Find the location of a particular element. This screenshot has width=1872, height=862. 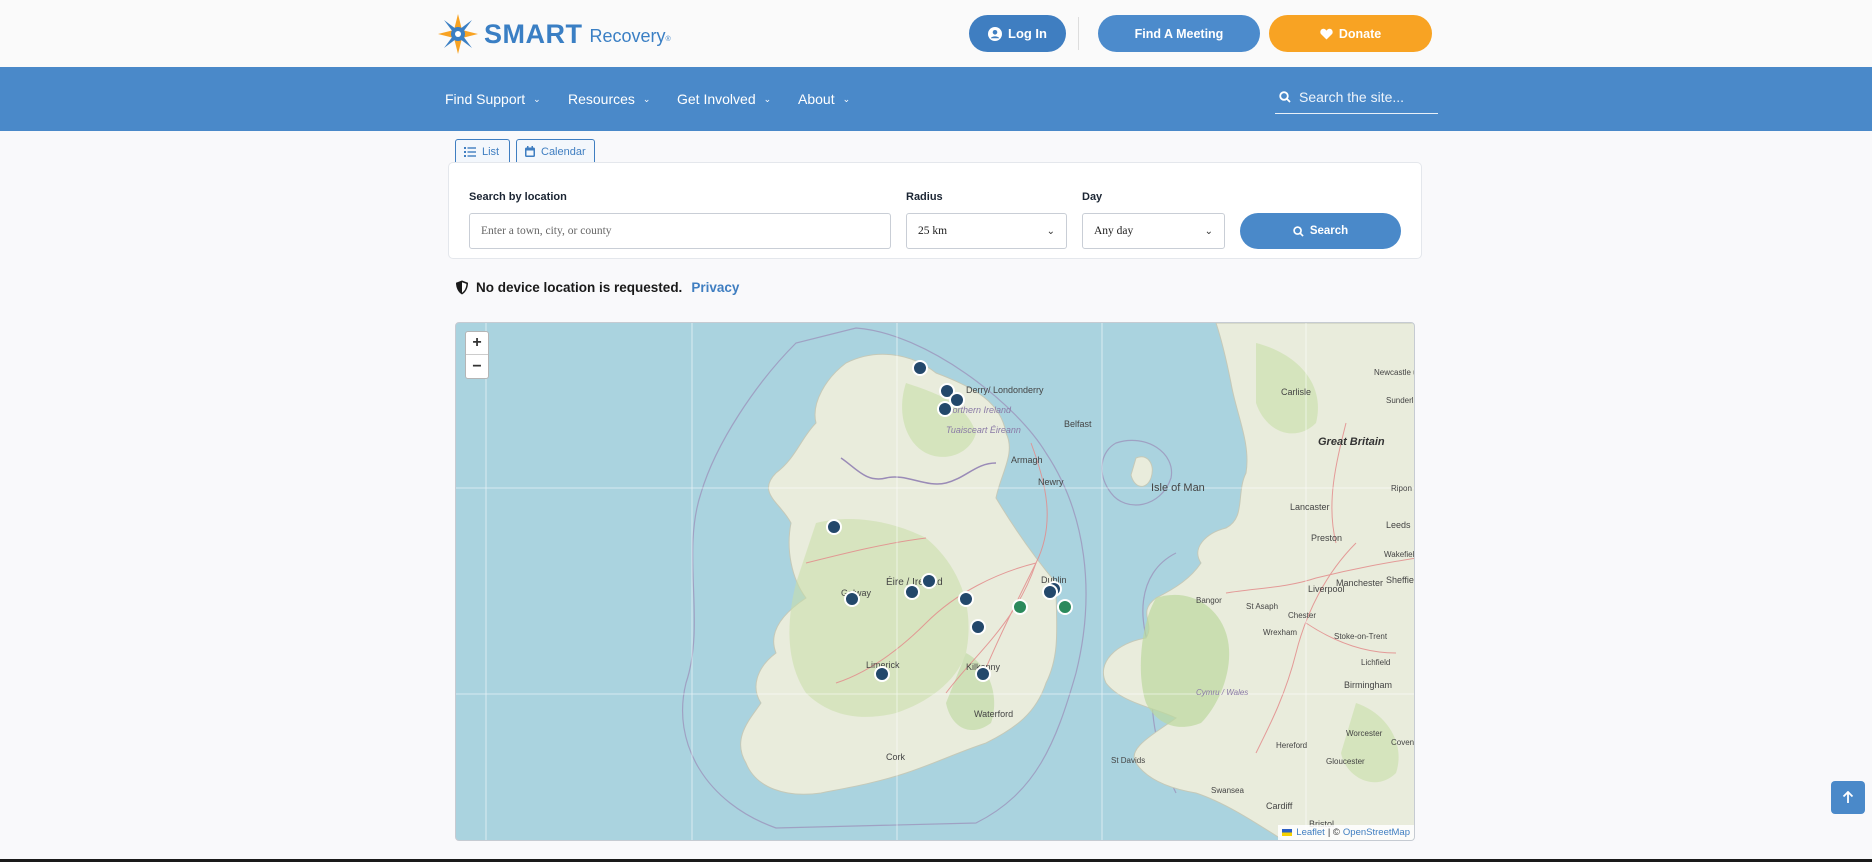

map-label: Cymru / Wales is located at coordinates (1222, 692).